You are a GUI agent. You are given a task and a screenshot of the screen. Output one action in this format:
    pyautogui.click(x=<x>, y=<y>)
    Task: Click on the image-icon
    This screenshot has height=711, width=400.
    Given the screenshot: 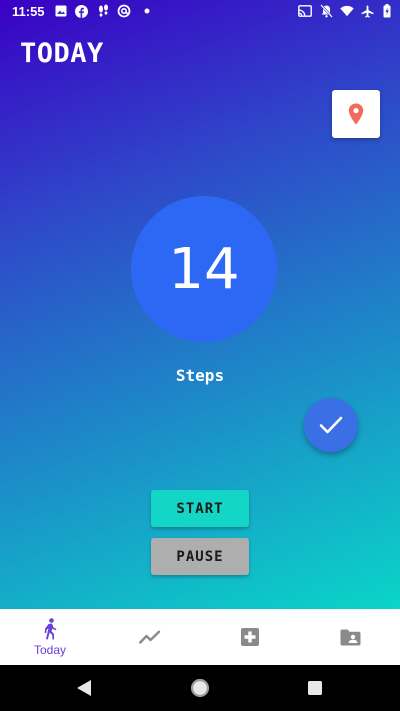 What is the action you would take?
    pyautogui.click(x=61, y=11)
    